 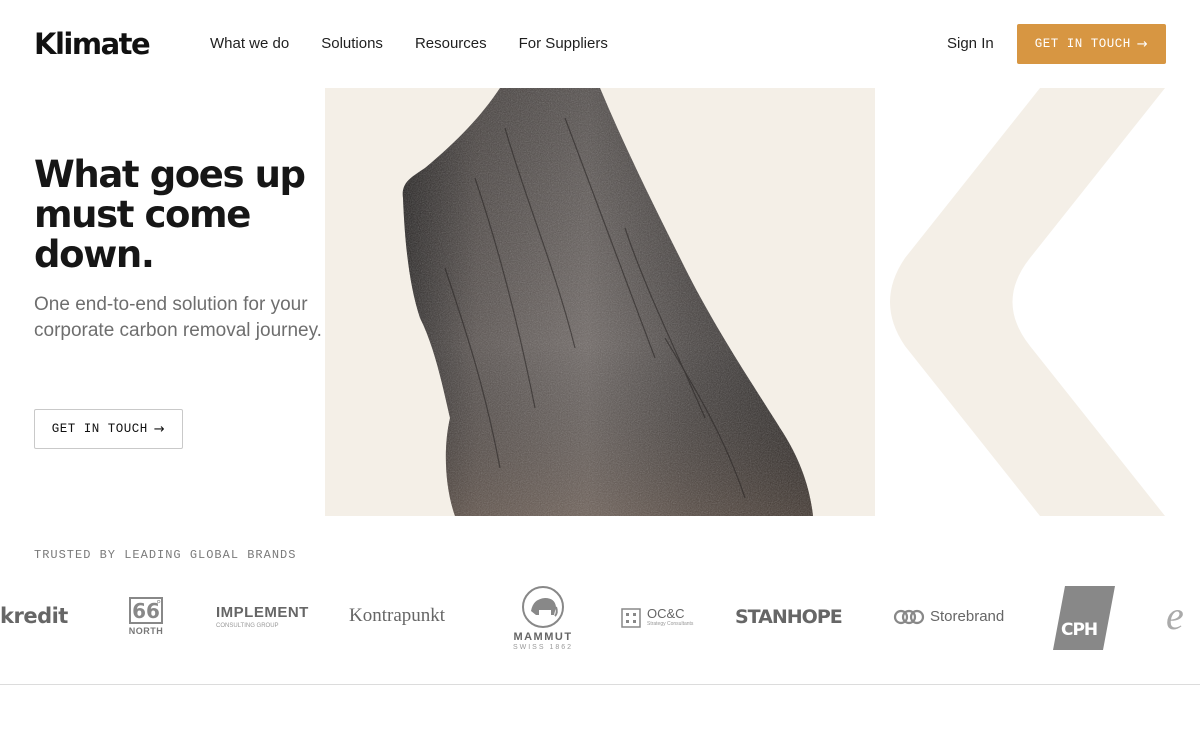 I want to click on mammut-logo: MAMMUT SWISS 1862, so click(x=543, y=618).